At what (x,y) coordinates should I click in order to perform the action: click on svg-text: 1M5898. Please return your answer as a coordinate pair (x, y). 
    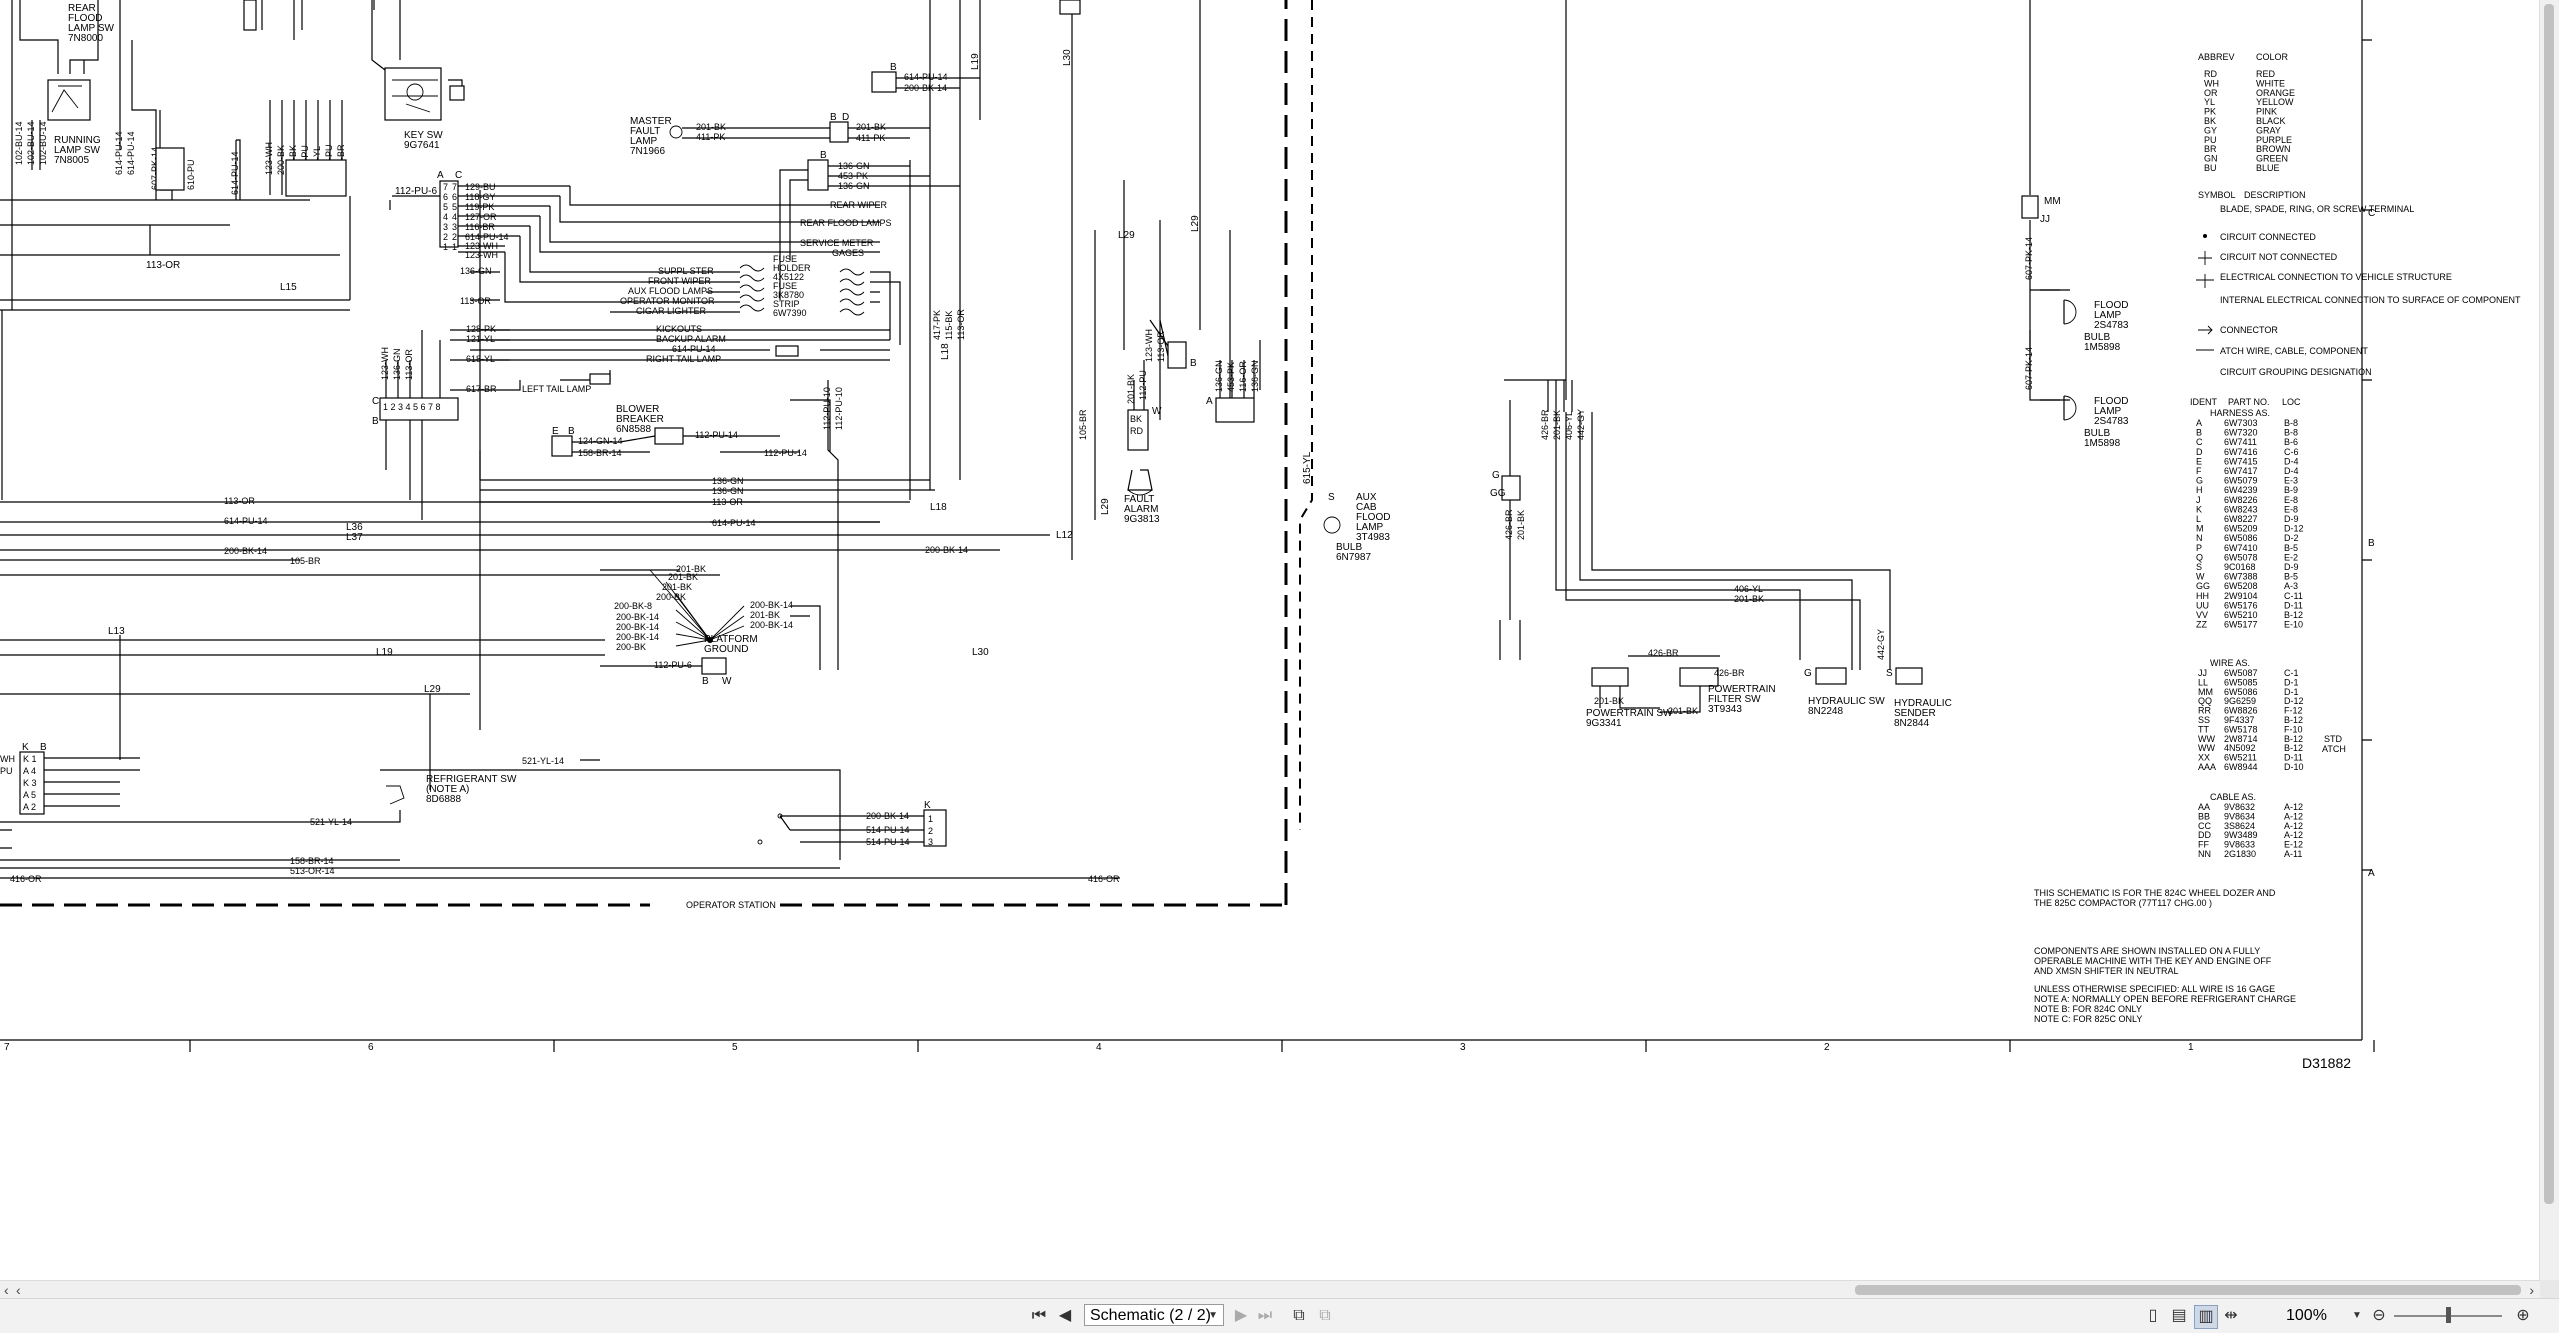
    Looking at the image, I should click on (2102, 347).